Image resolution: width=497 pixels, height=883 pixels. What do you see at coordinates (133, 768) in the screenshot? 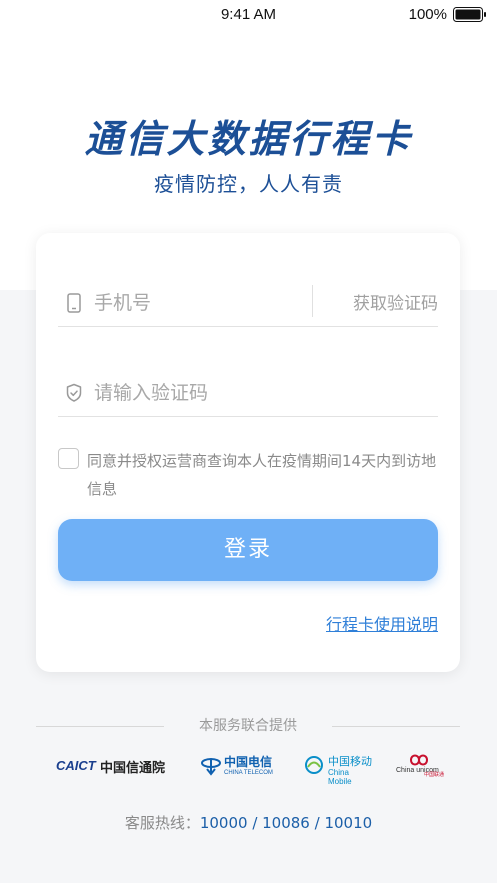
I see `caict-logo-cn: 中国信通院` at bounding box center [133, 768].